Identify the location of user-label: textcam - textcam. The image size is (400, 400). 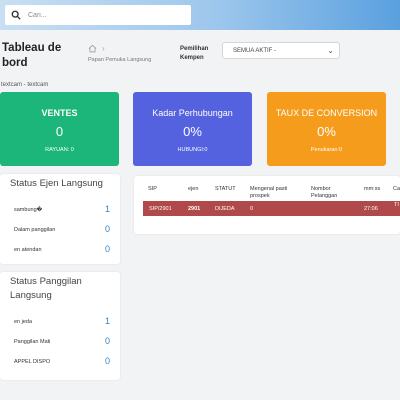
(25, 85).